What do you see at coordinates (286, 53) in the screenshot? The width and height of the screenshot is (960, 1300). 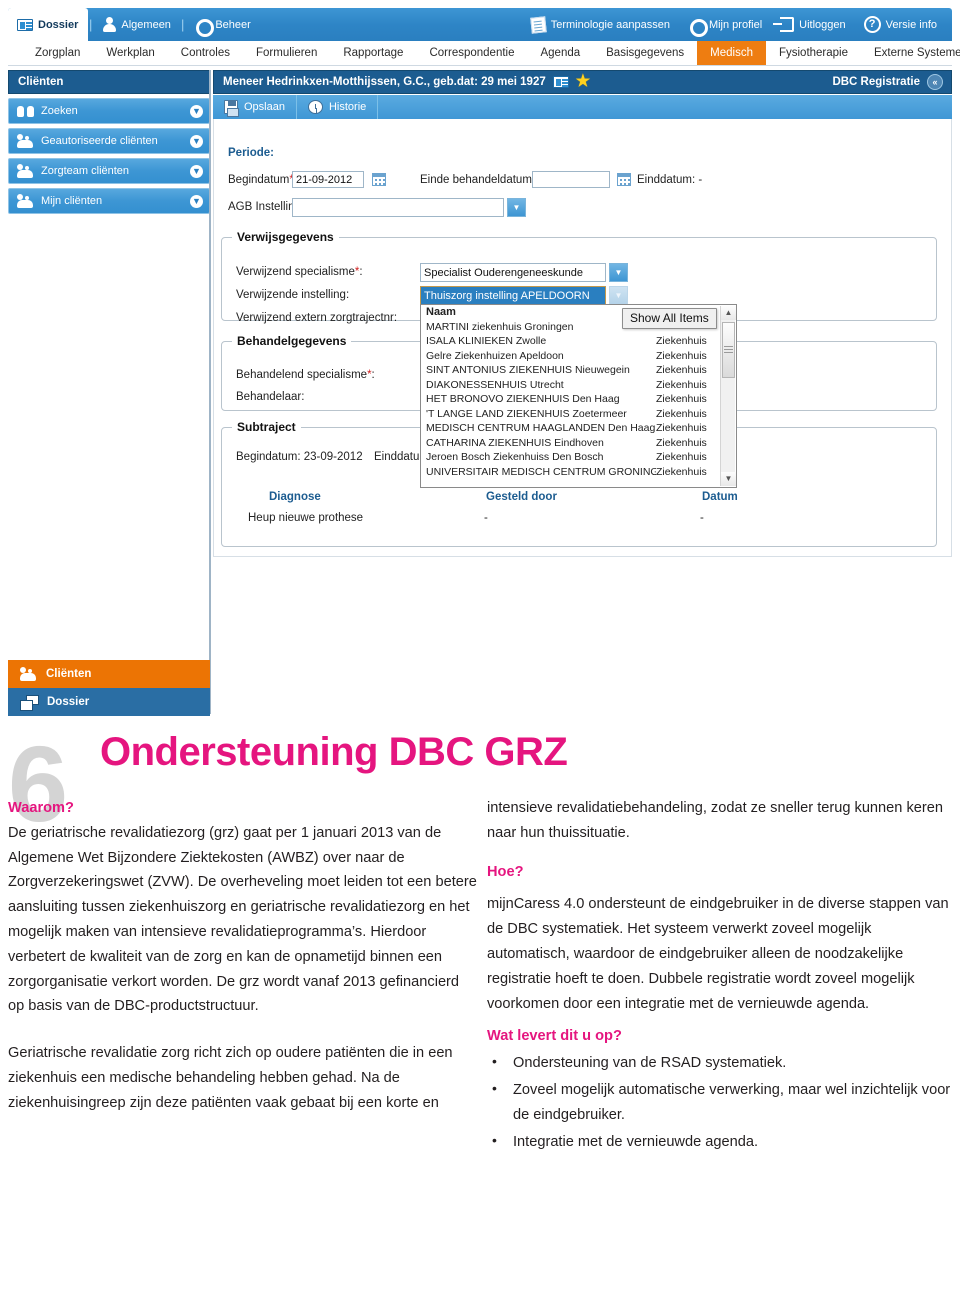 I see `tab-formulieren: Formulieren` at bounding box center [286, 53].